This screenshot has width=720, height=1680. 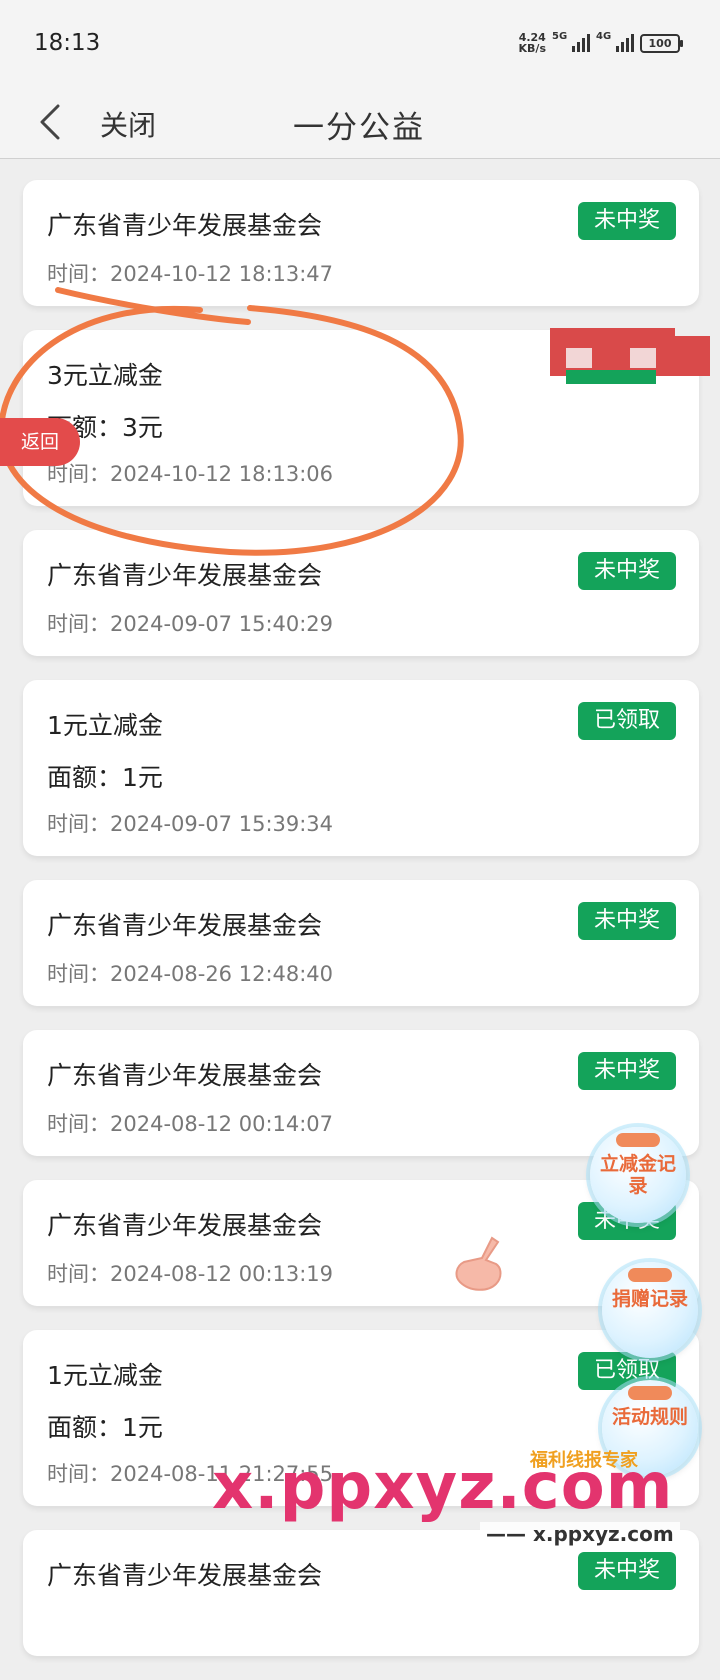 I want to click on hand-pointer-icon, so click(x=478, y=1263).